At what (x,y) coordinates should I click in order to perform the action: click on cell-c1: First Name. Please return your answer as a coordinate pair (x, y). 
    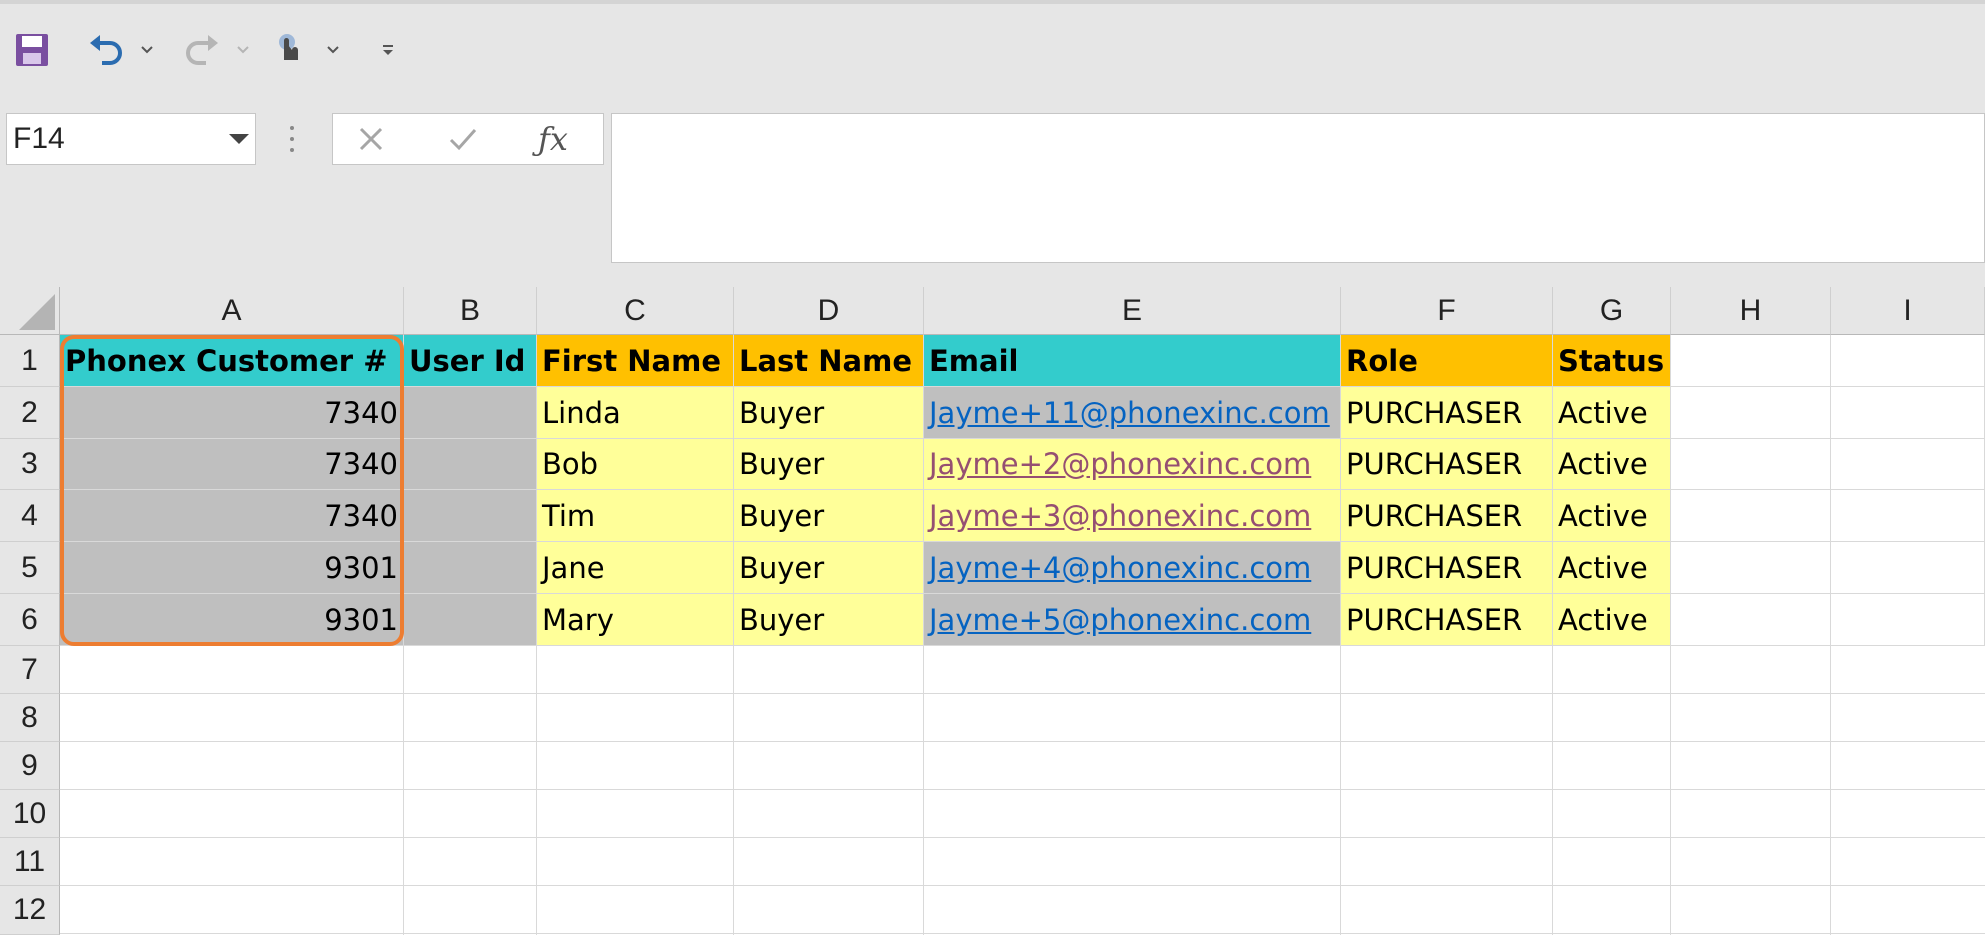
    Looking at the image, I should click on (635, 361).